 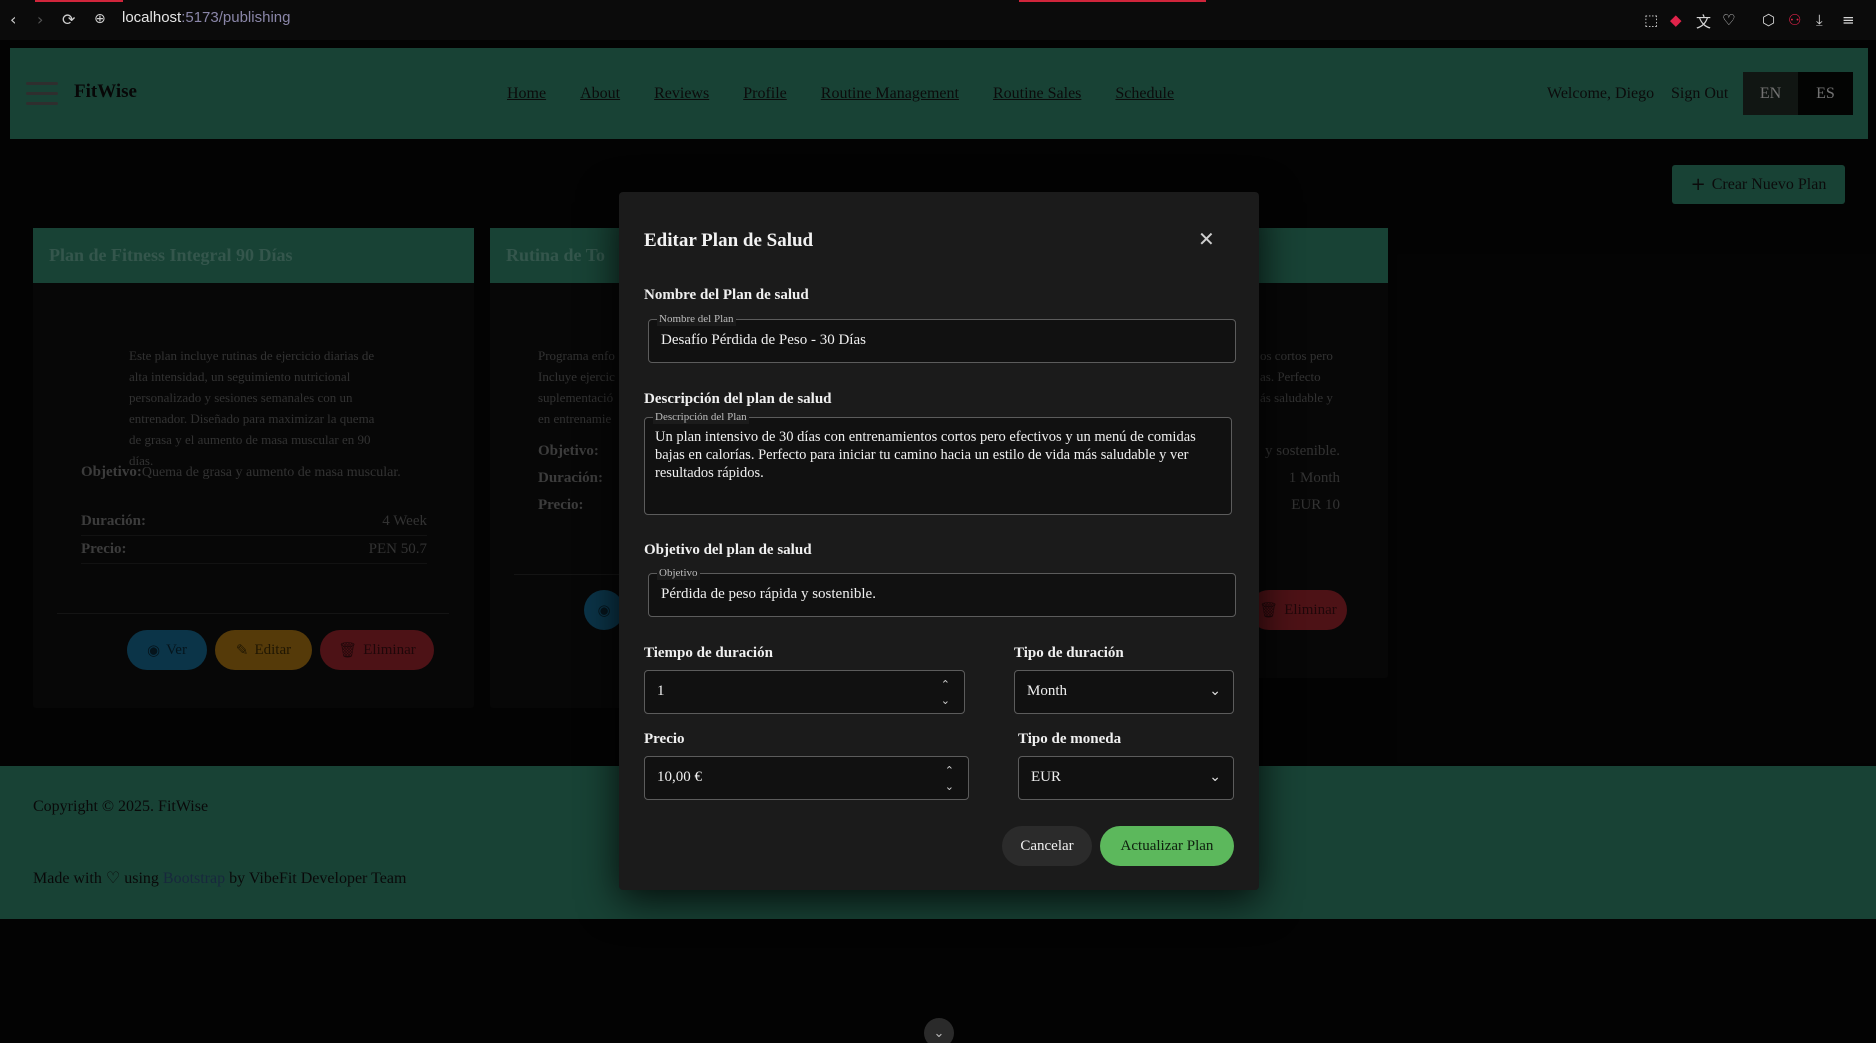 What do you see at coordinates (763, 340) in the screenshot?
I see `plan-name-value: Desafío Pérdida de Peso - 30 Días` at bounding box center [763, 340].